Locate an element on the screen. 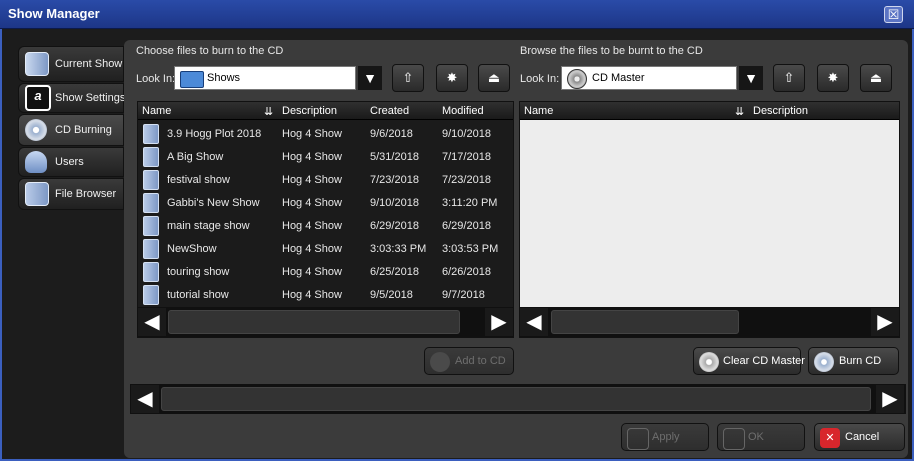 The image size is (914, 461). window-title: Show Manager is located at coordinates (54, 13).